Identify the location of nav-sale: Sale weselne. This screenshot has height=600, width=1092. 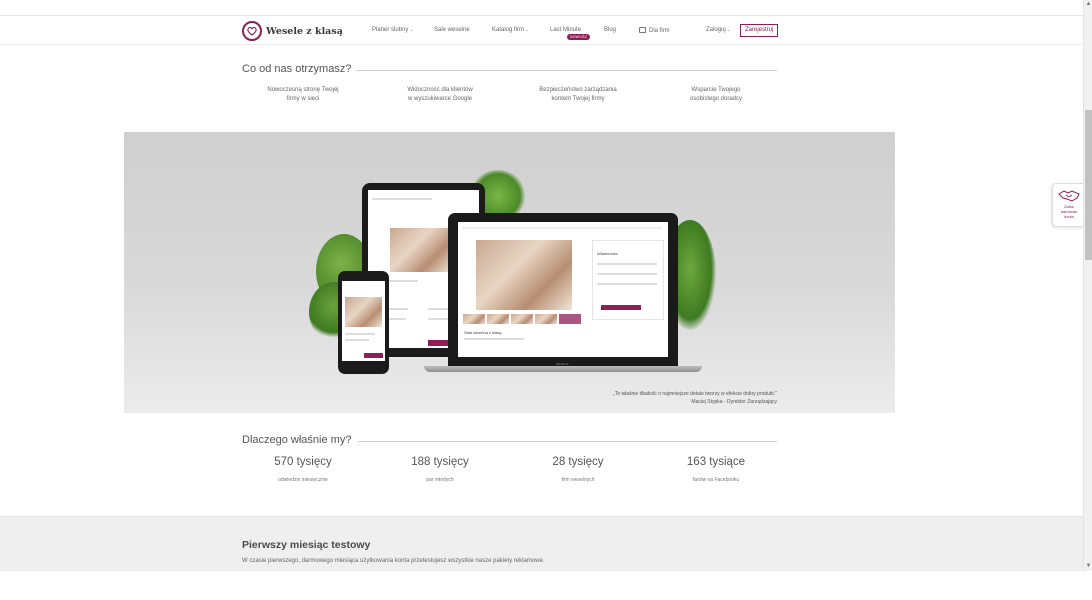
(452, 30).